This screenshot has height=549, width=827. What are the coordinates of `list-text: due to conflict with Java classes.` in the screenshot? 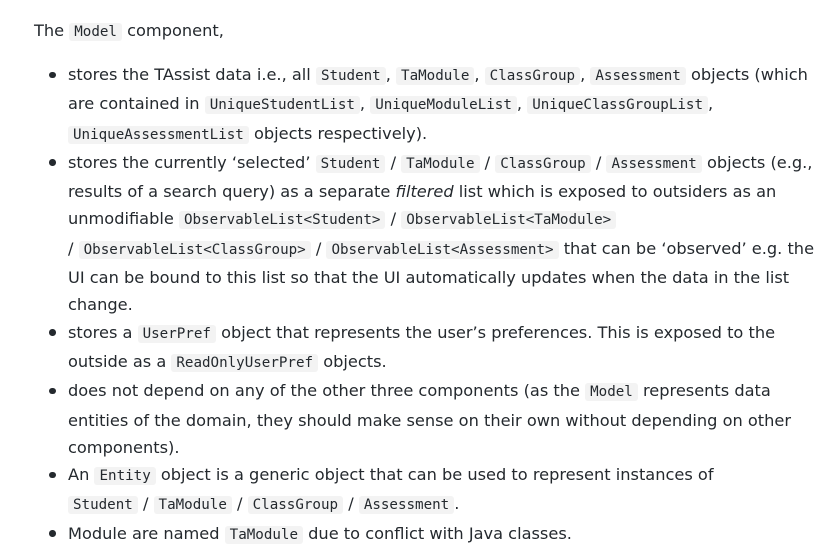 It's located at (437, 533).